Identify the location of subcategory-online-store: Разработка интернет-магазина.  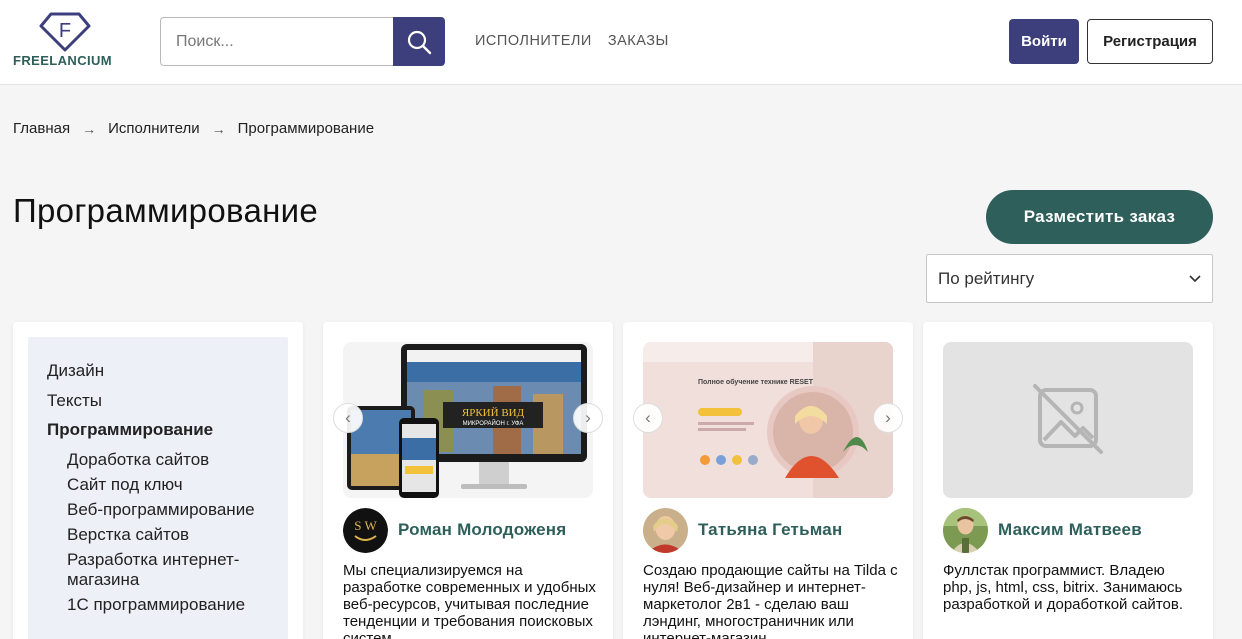
(167, 570).